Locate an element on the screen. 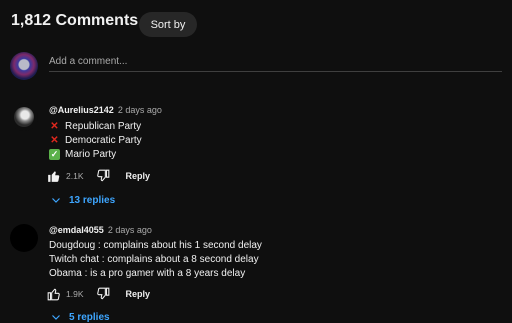 The height and width of the screenshot is (323, 512). comment-actions: 2.1K Reply is located at coordinates (98, 176).